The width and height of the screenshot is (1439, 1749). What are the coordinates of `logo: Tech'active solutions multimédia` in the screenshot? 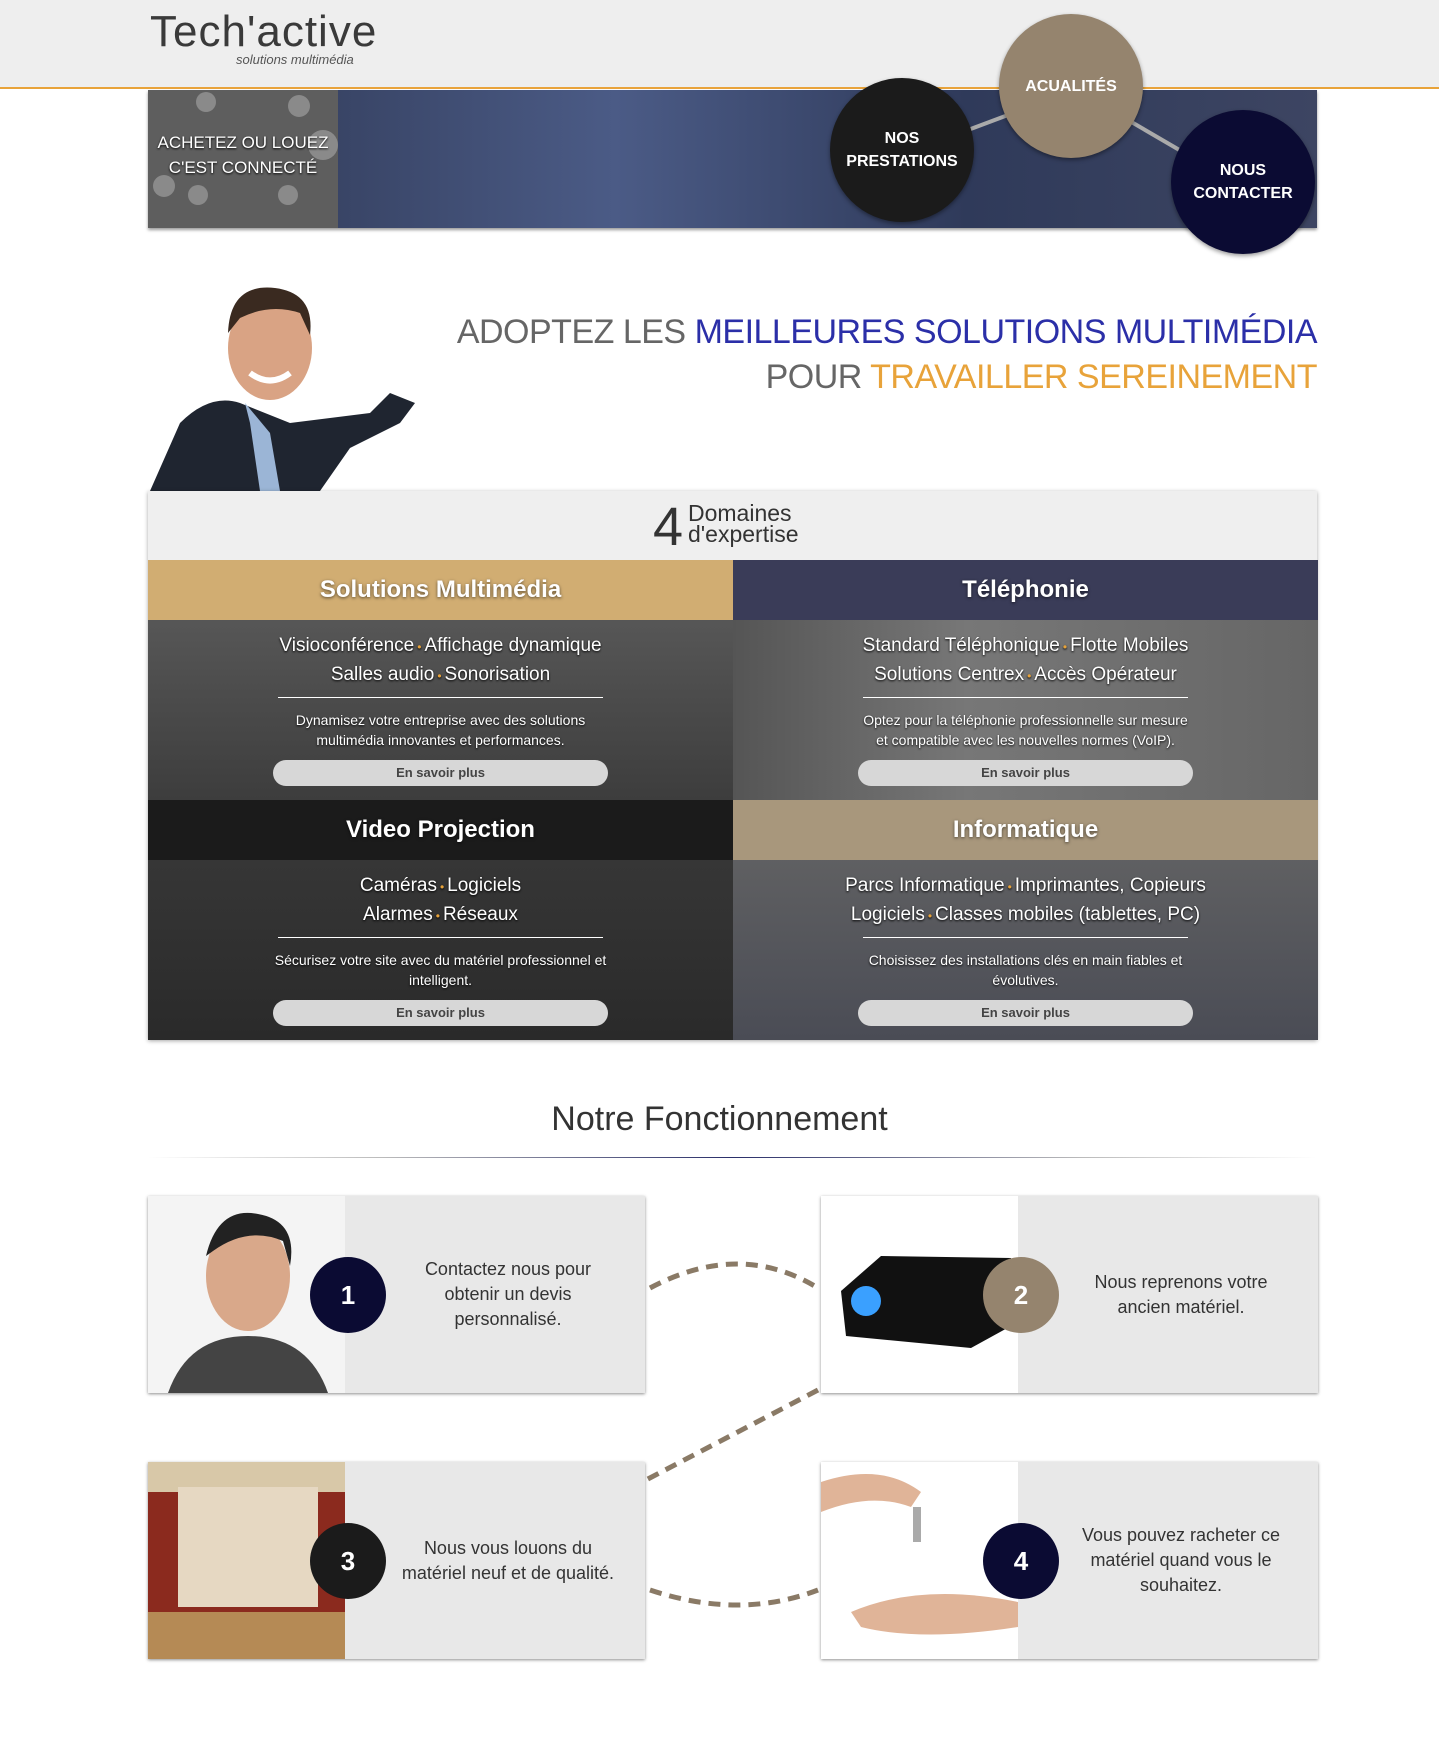 It's located at (265, 40).